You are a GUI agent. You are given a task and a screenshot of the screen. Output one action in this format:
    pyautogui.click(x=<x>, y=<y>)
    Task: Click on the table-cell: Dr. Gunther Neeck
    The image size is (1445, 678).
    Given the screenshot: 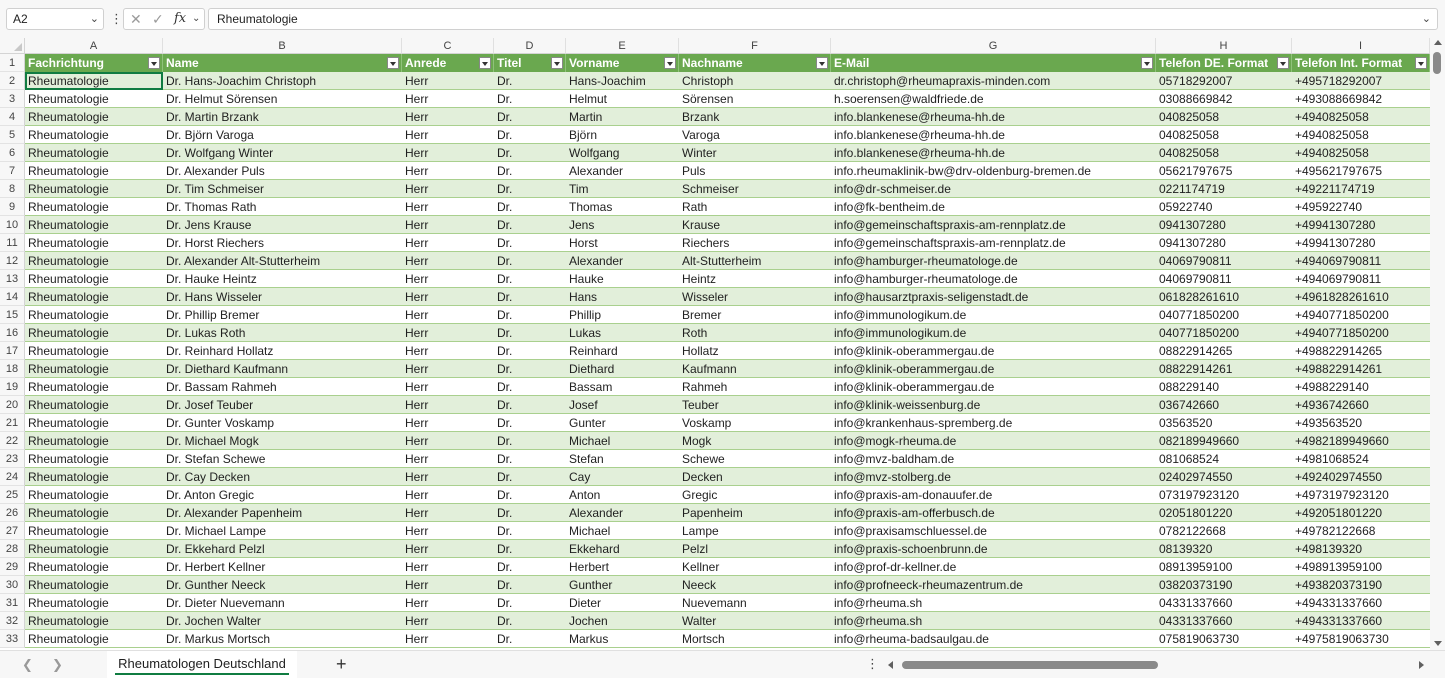 What is the action you would take?
    pyautogui.click(x=282, y=585)
    